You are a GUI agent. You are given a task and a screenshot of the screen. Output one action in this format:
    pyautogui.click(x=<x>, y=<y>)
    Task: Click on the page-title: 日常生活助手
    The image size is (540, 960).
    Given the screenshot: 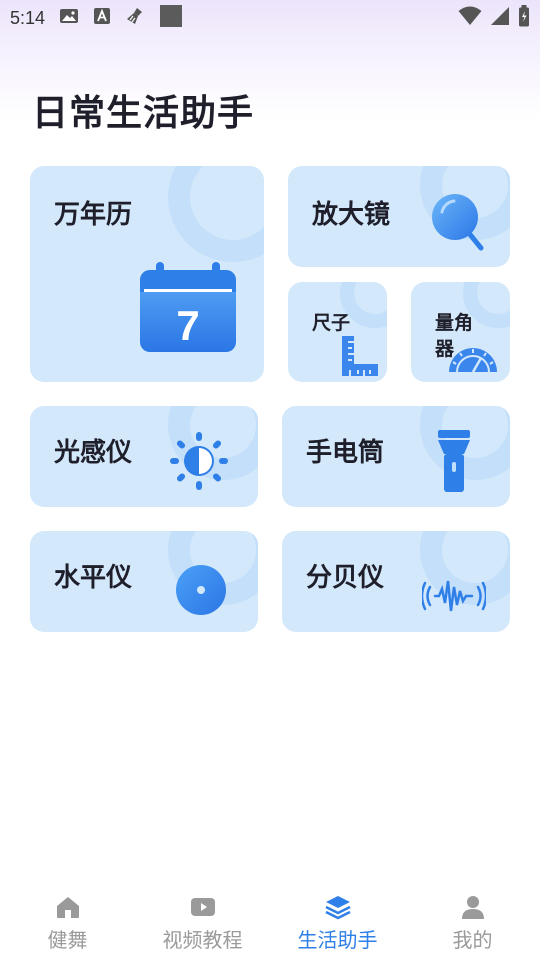 What is the action you would take?
    pyautogui.click(x=143, y=113)
    